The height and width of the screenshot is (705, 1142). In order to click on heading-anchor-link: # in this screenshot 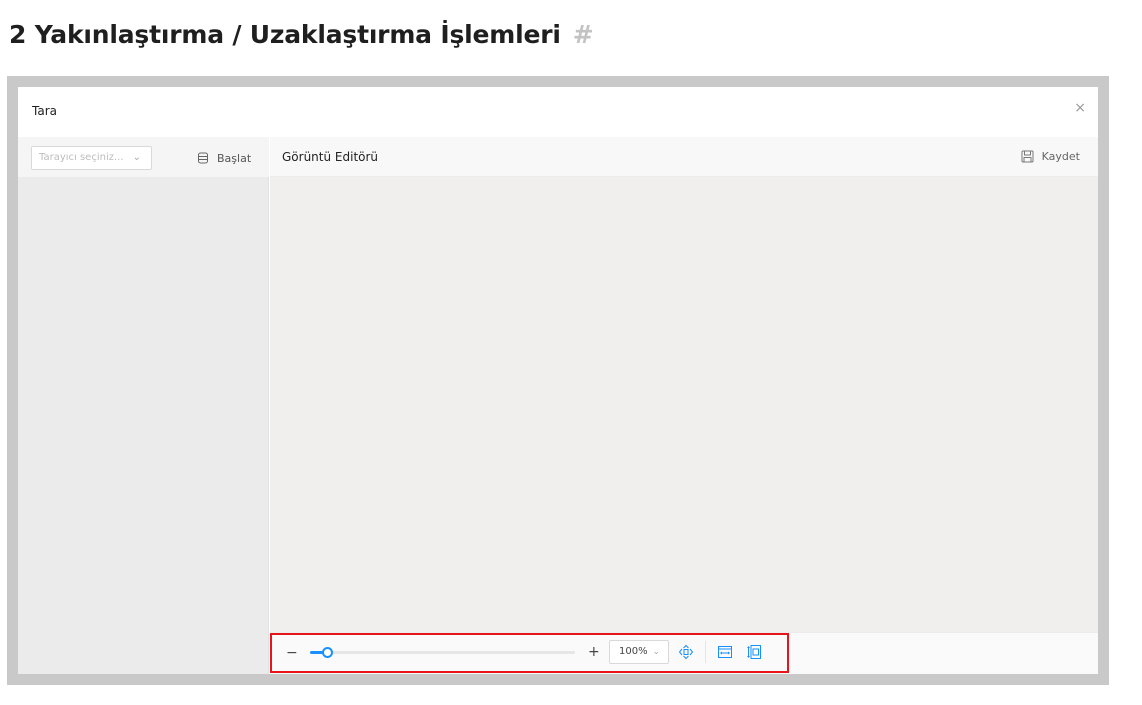, I will do `click(583, 34)`.